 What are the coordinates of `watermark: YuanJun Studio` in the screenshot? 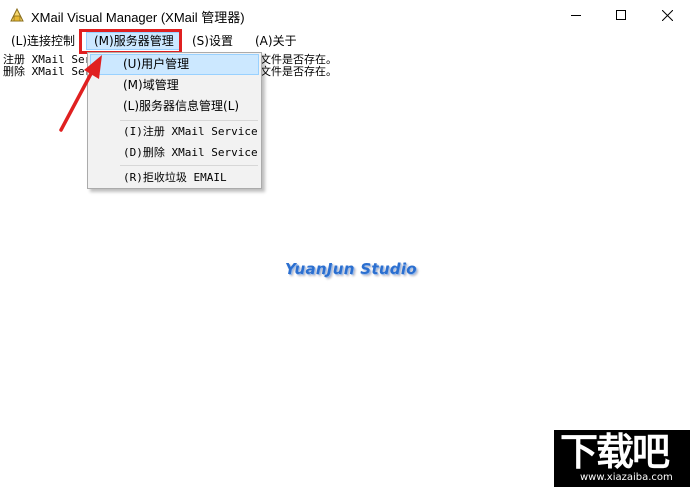 It's located at (351, 269).